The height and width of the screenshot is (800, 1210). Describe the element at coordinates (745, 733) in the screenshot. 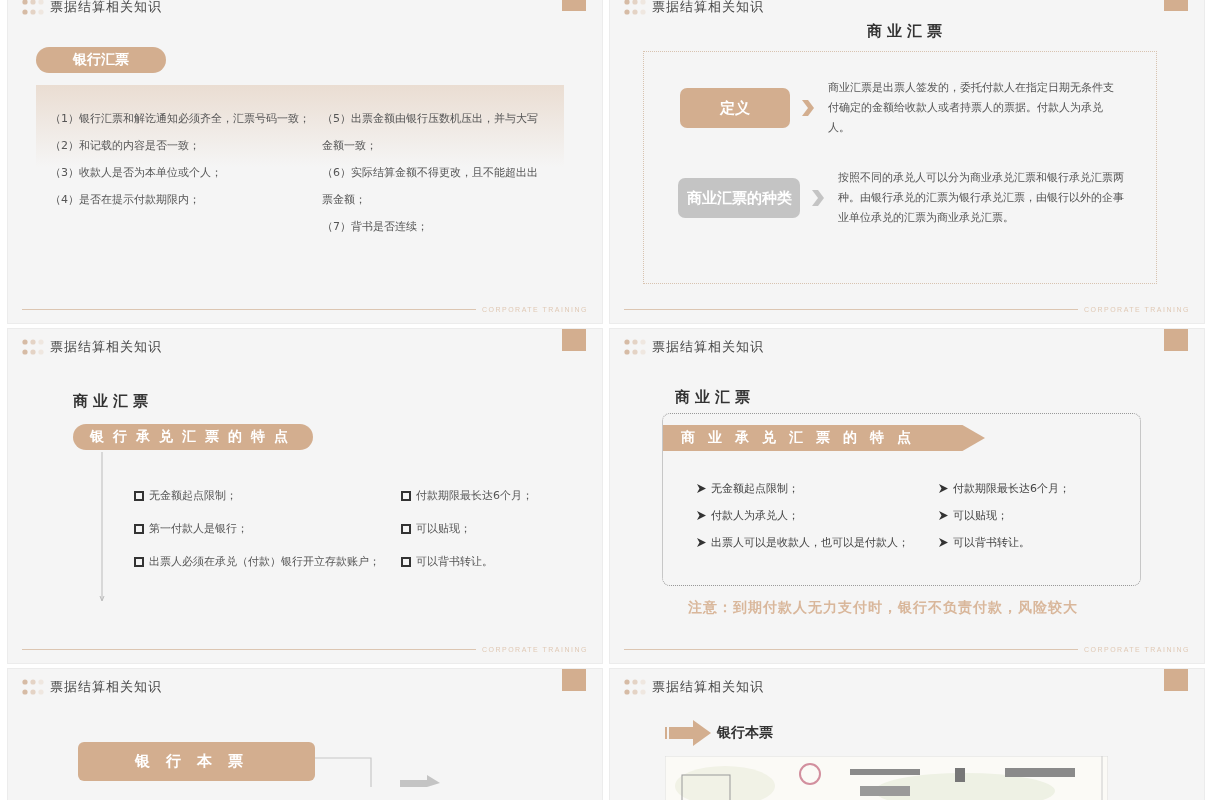

I see `section-heading: 银行本票` at that location.